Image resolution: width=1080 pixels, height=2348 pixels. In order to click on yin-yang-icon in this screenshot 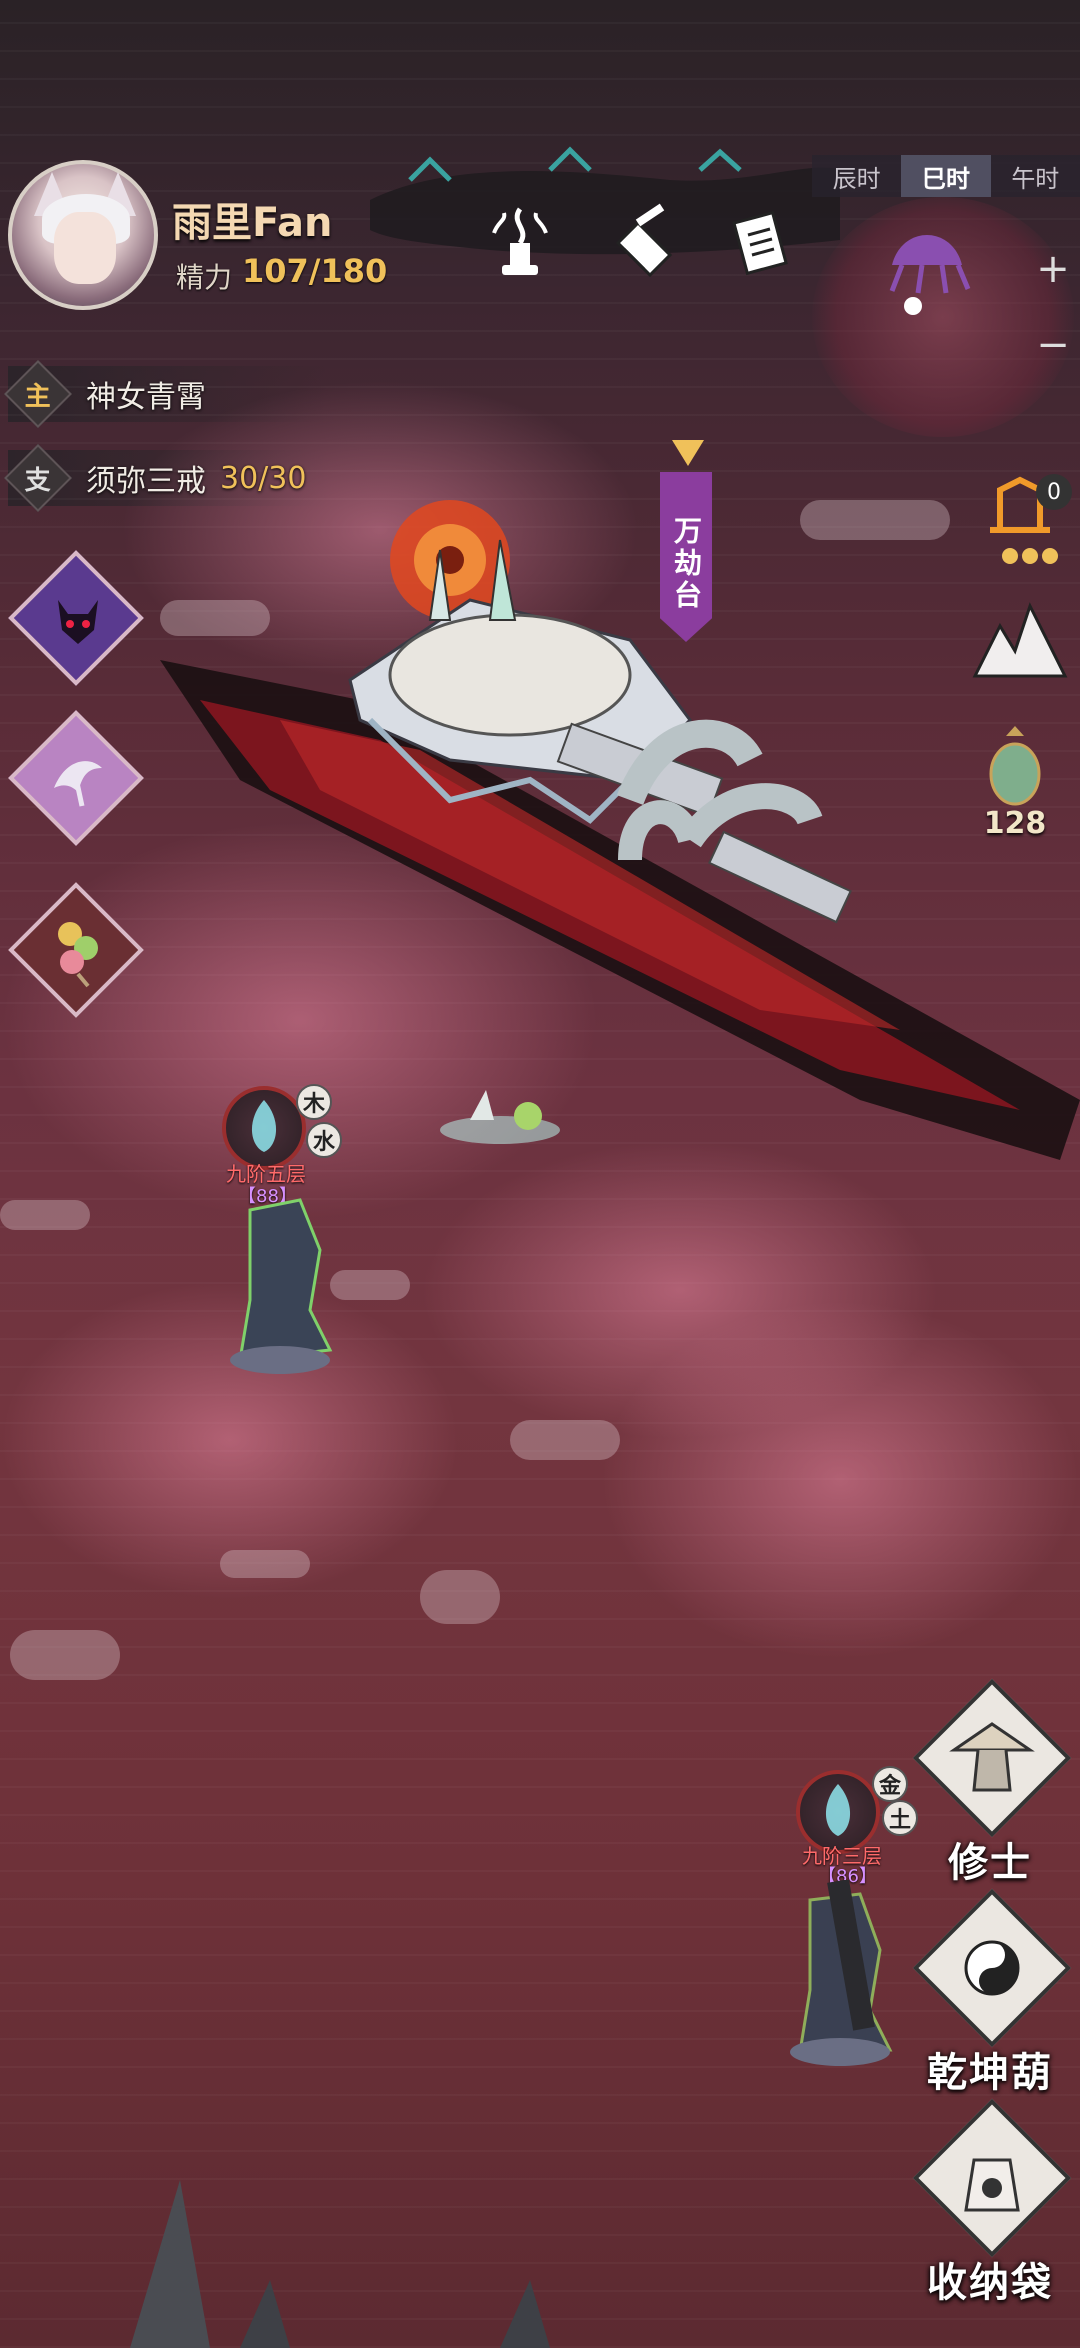, I will do `click(992, 1968)`.